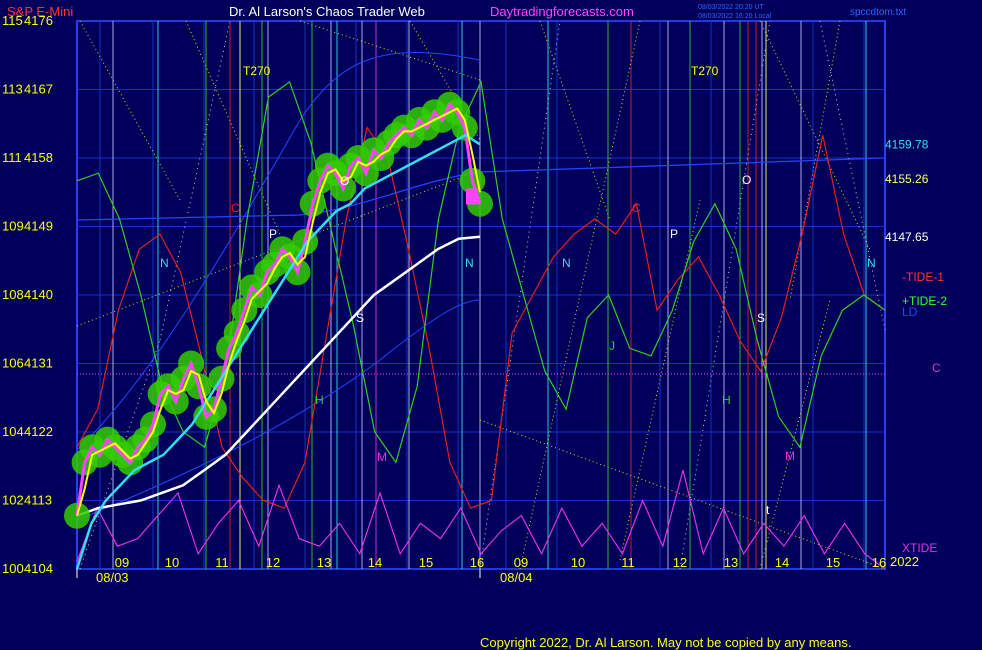 This screenshot has height=650, width=982. What do you see at coordinates (13, 363) in the screenshot?
I see `y-tide-label: 106` at bounding box center [13, 363].